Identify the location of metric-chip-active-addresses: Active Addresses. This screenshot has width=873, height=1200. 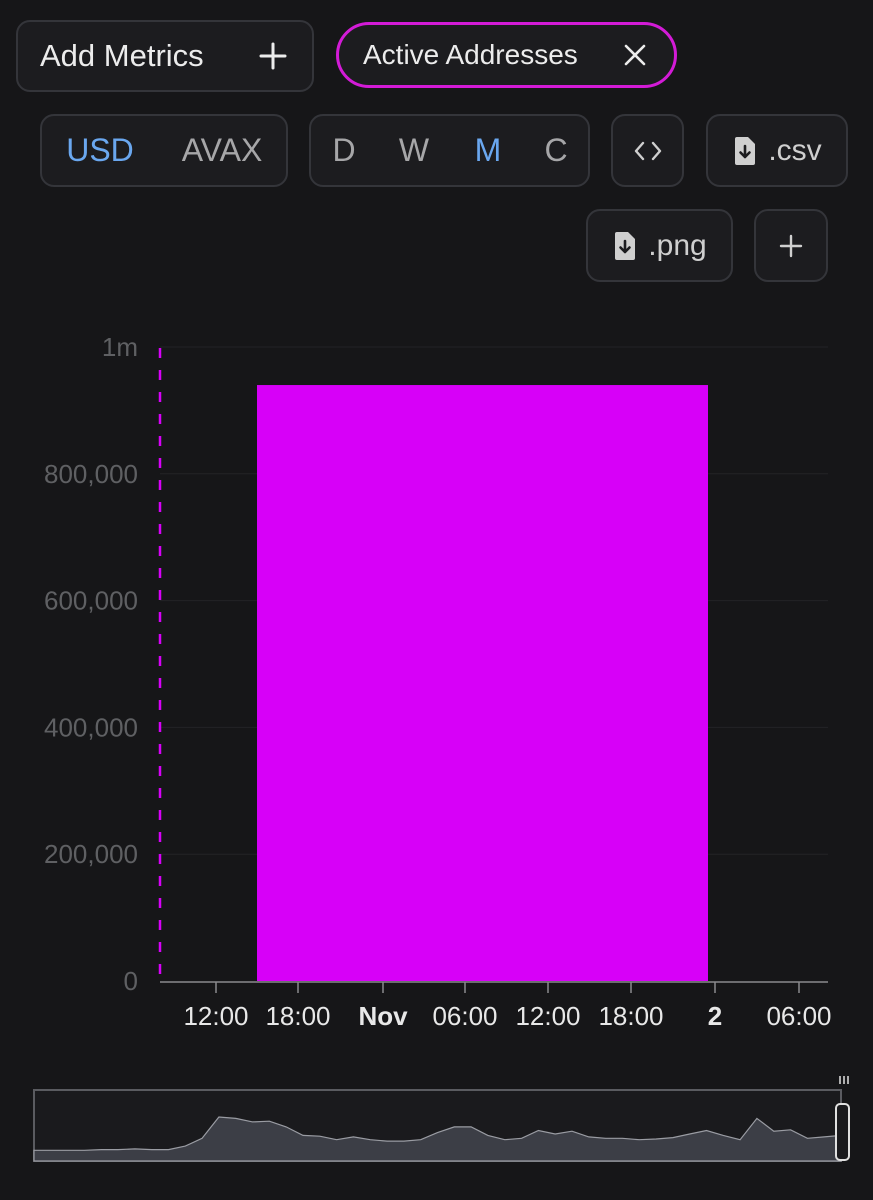
(506, 55).